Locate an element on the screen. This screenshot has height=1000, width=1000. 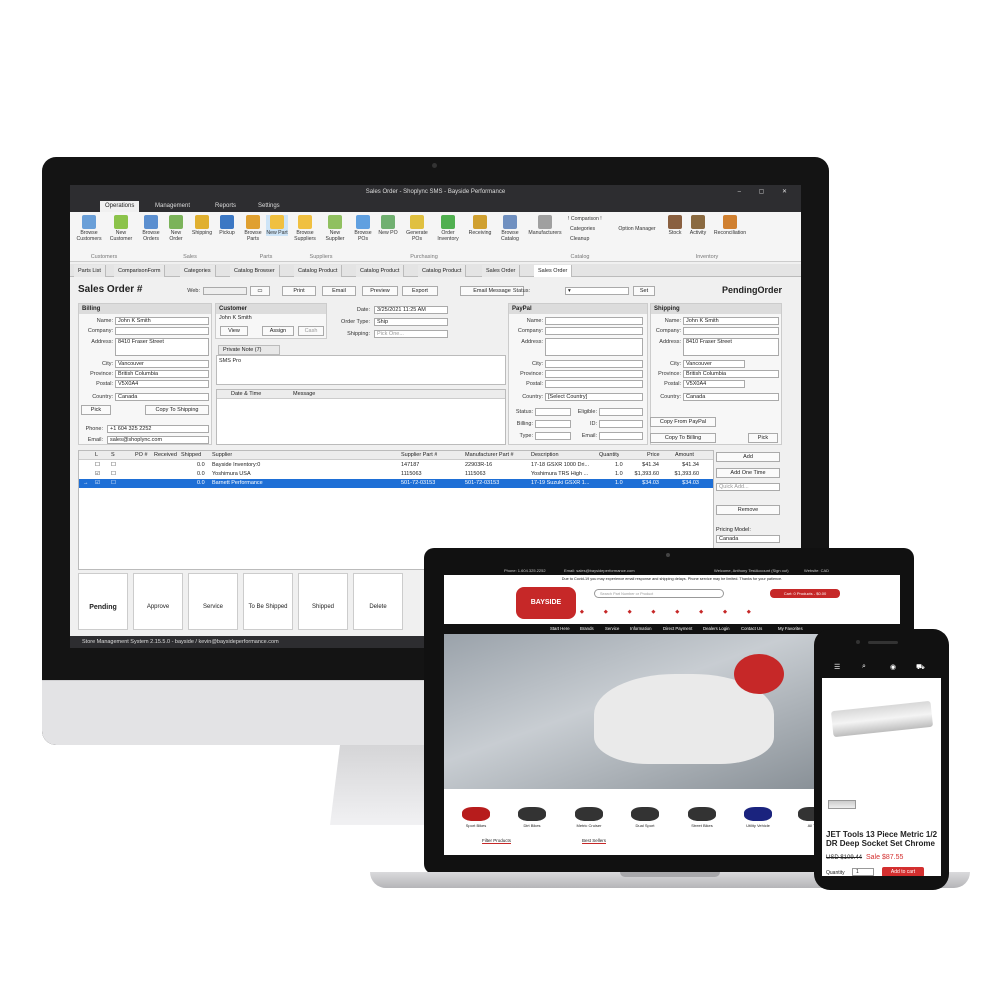
paypal-address-field is located at coordinates (594, 347).